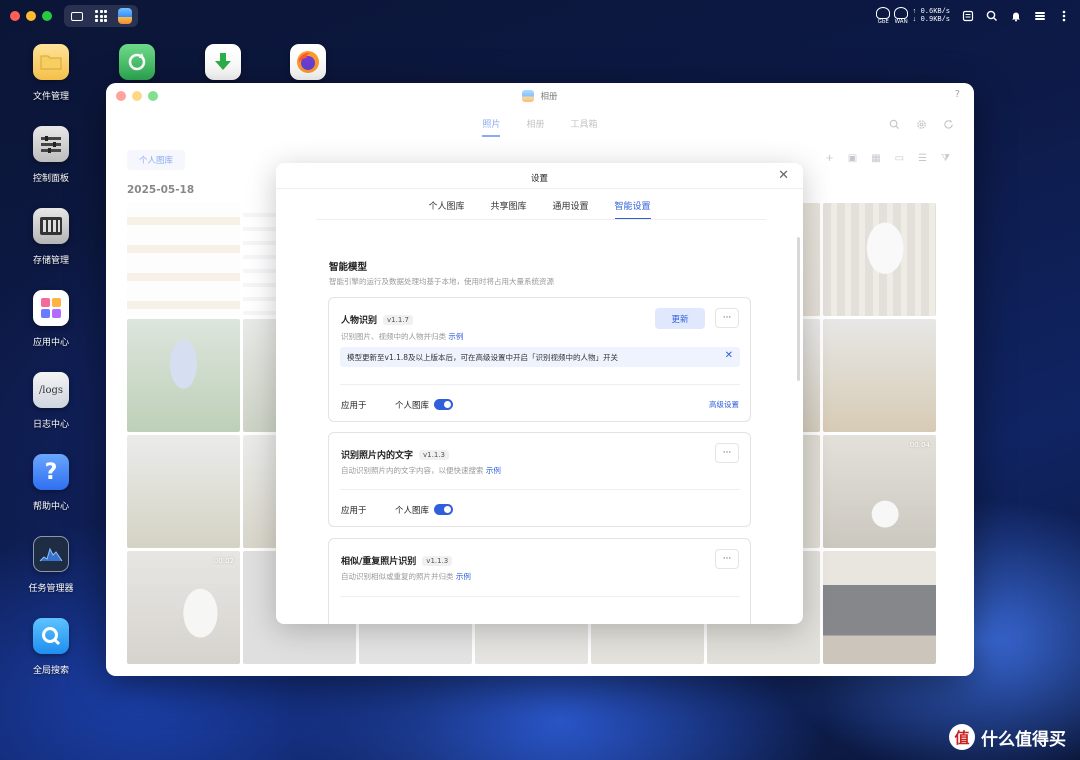  I want to click on desktop-icon-firefox, so click(308, 62).